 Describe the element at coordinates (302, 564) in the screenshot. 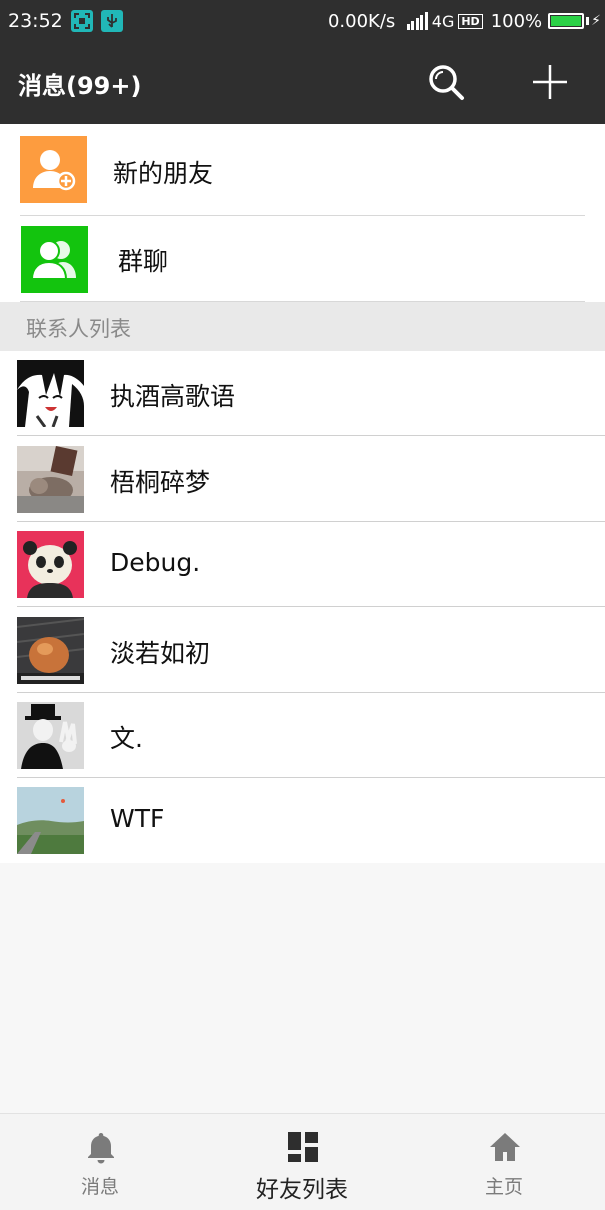

I see `contact-row: Debug.` at that location.